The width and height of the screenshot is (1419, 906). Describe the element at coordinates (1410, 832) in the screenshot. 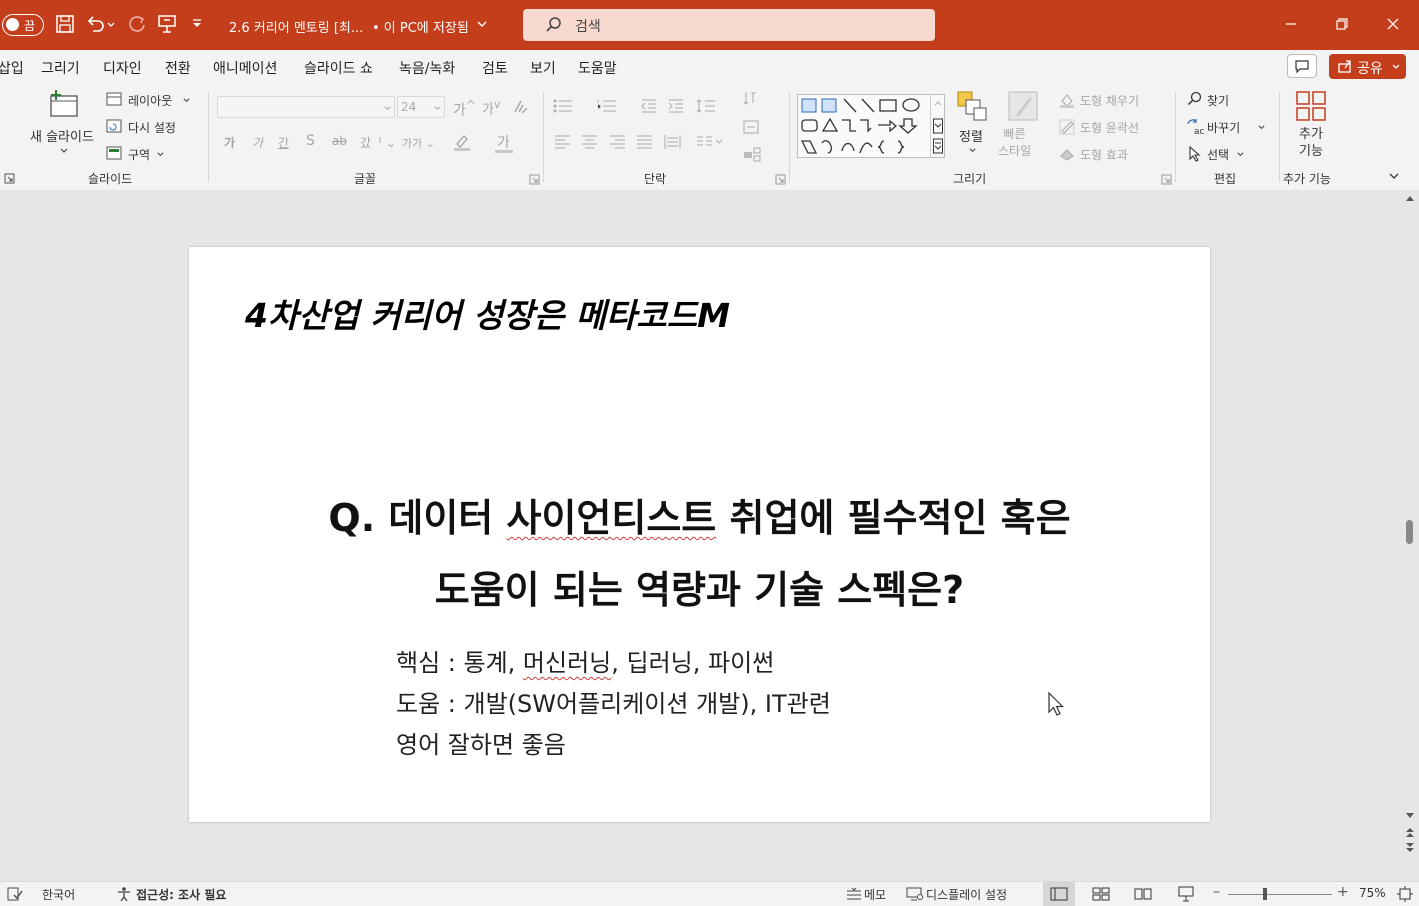

I see `previous-slide-icon` at that location.